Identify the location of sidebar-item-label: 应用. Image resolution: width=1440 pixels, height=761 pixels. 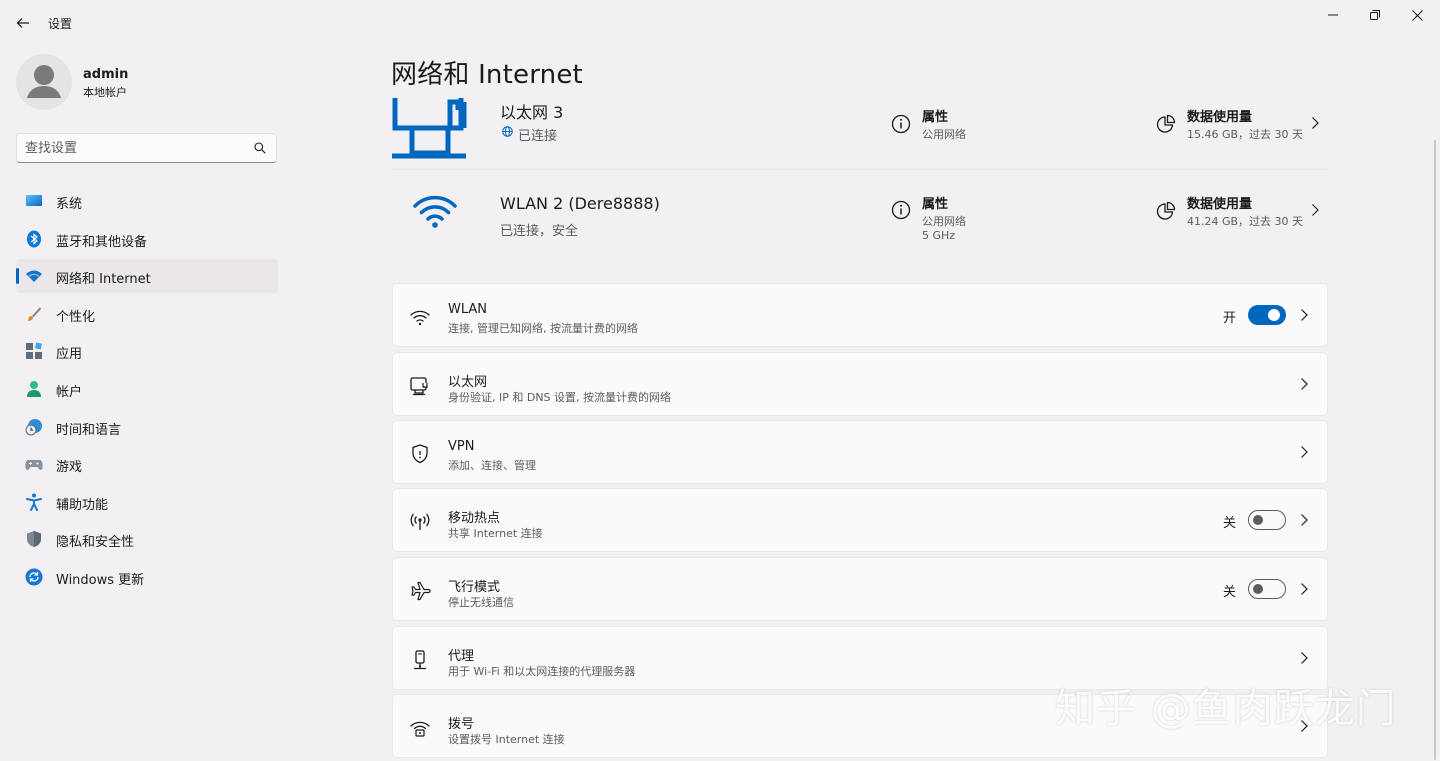
(69, 355).